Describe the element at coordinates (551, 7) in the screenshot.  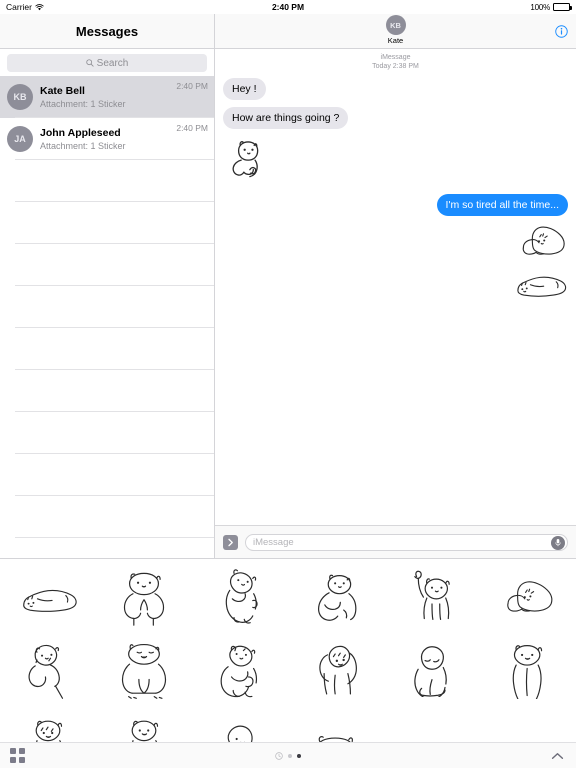
I see `status-bar-right: 100%` at that location.